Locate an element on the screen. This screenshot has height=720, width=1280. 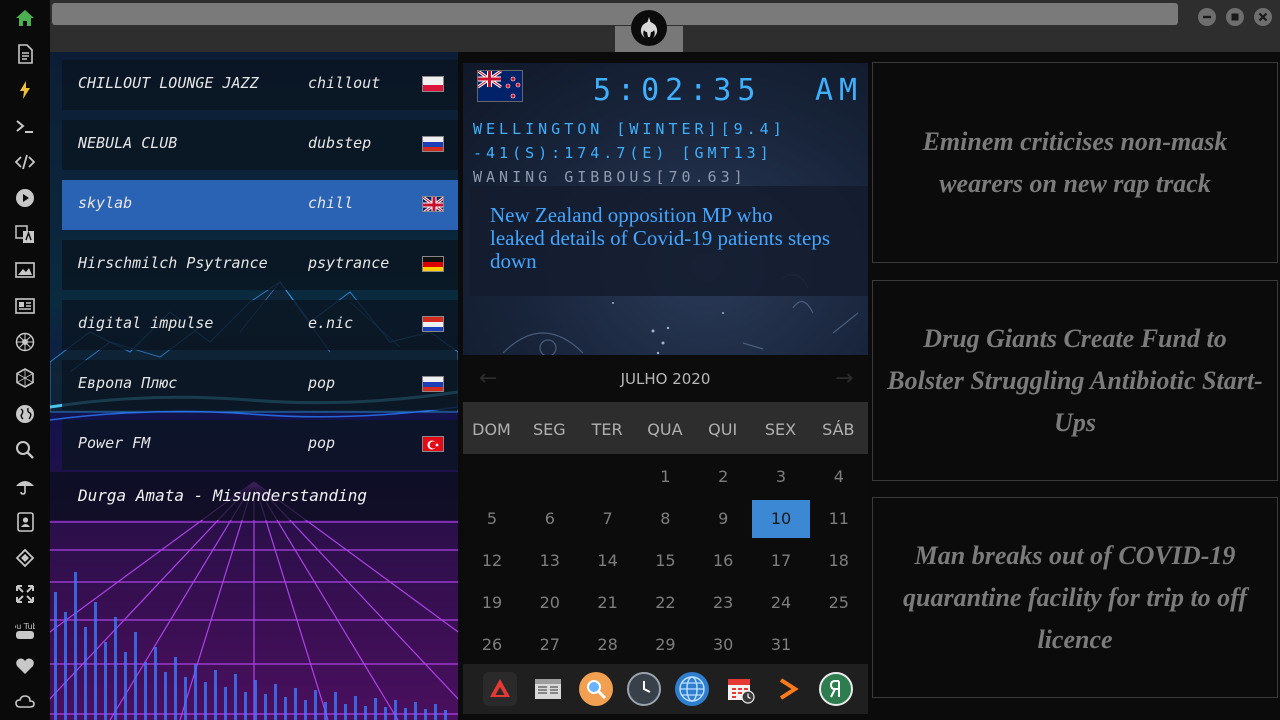
uk-flag-icon is located at coordinates (433, 204).